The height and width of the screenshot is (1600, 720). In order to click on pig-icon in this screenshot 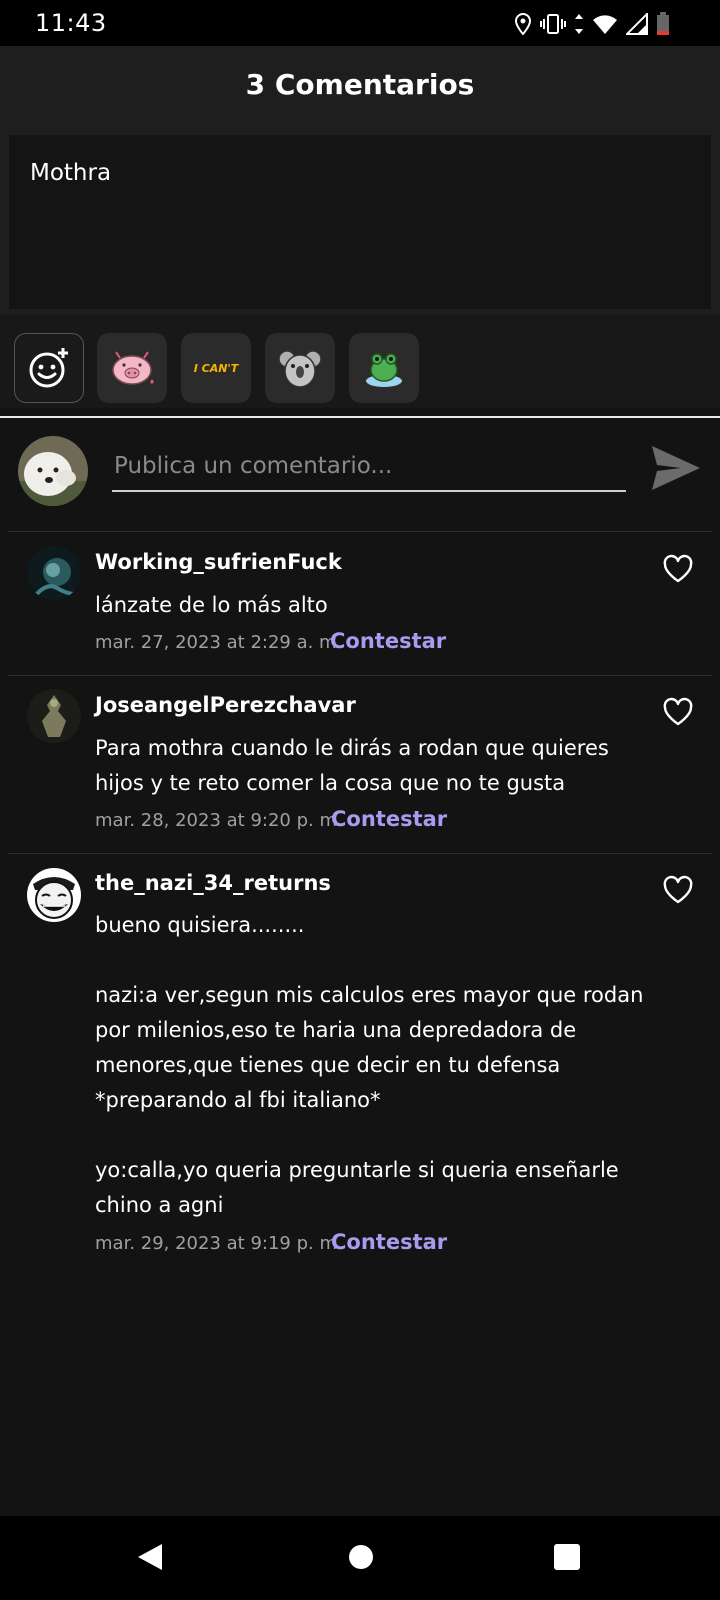, I will do `click(133, 368)`.